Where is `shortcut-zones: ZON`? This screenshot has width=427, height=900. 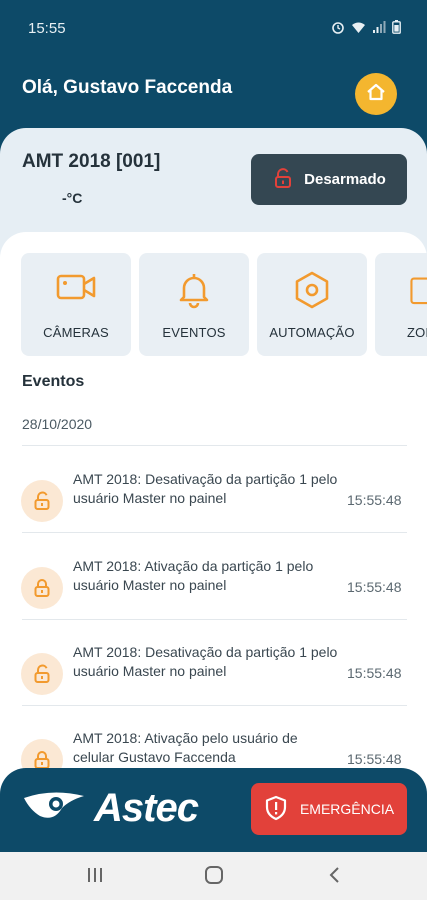
shortcut-zones: ZON is located at coordinates (401, 304).